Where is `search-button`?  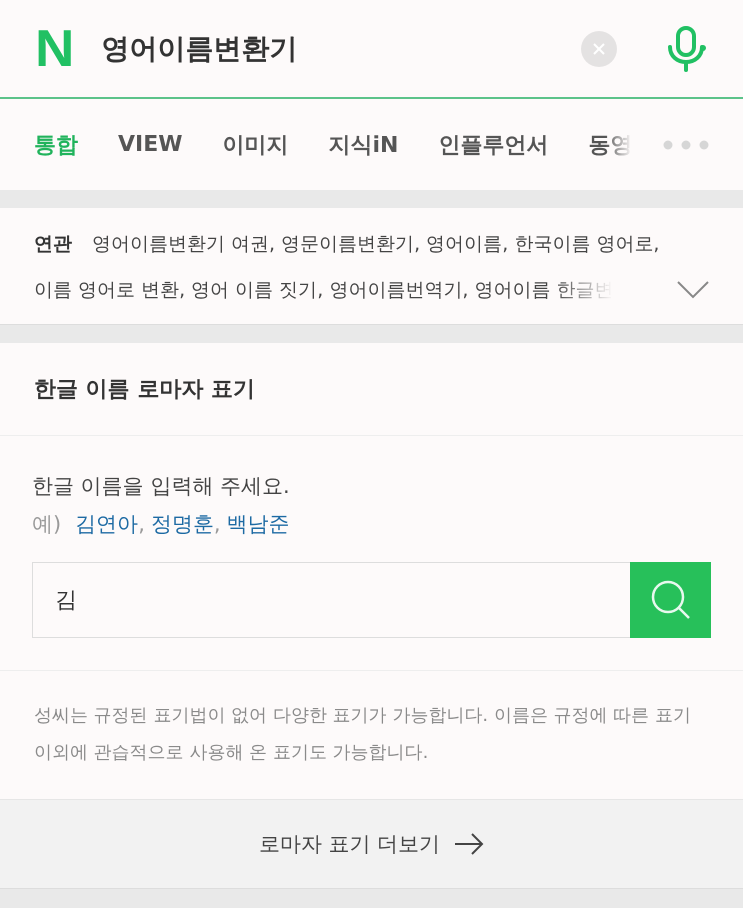 search-button is located at coordinates (670, 600).